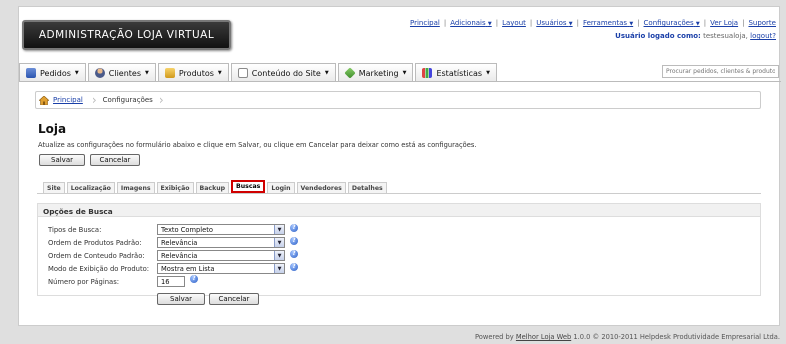 The width and height of the screenshot is (786, 344). I want to click on tab-login: Login, so click(281, 187).